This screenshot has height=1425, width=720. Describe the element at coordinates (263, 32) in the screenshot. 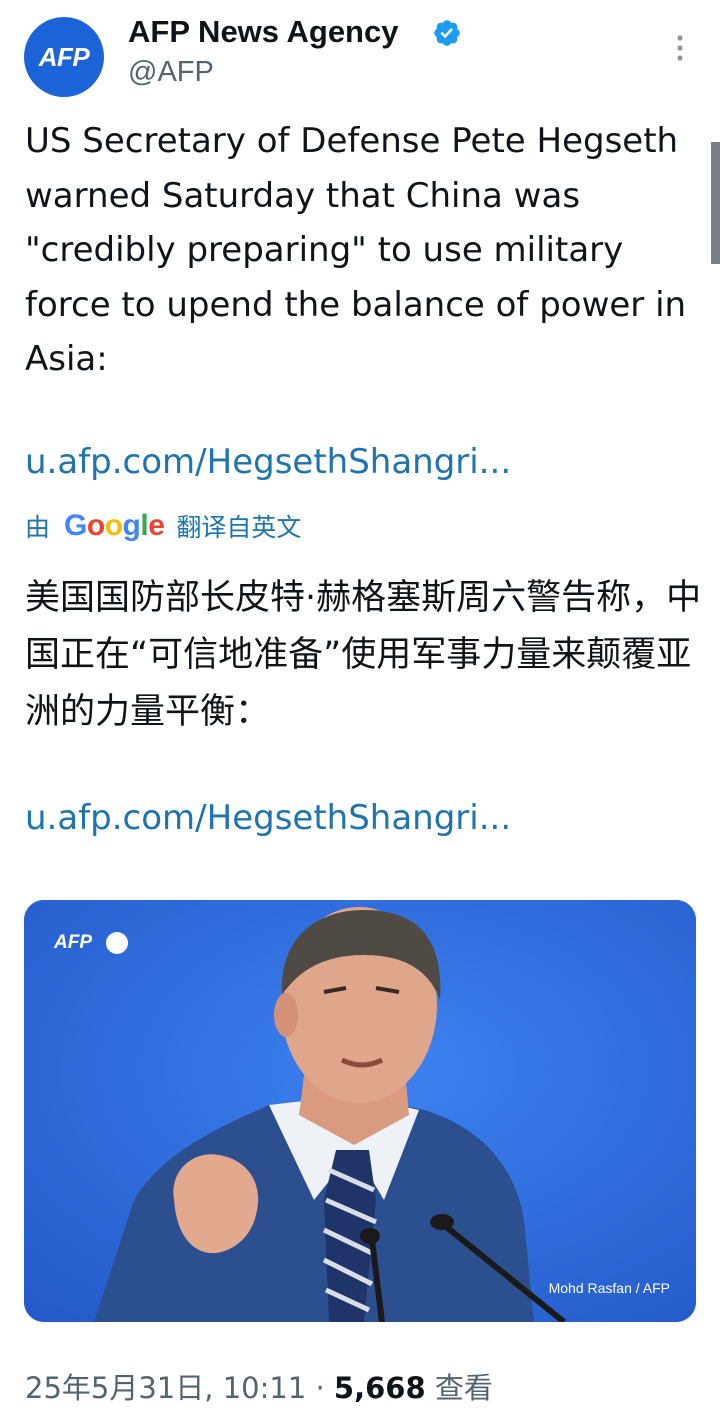

I see `account-name: AFP News Agency` at that location.